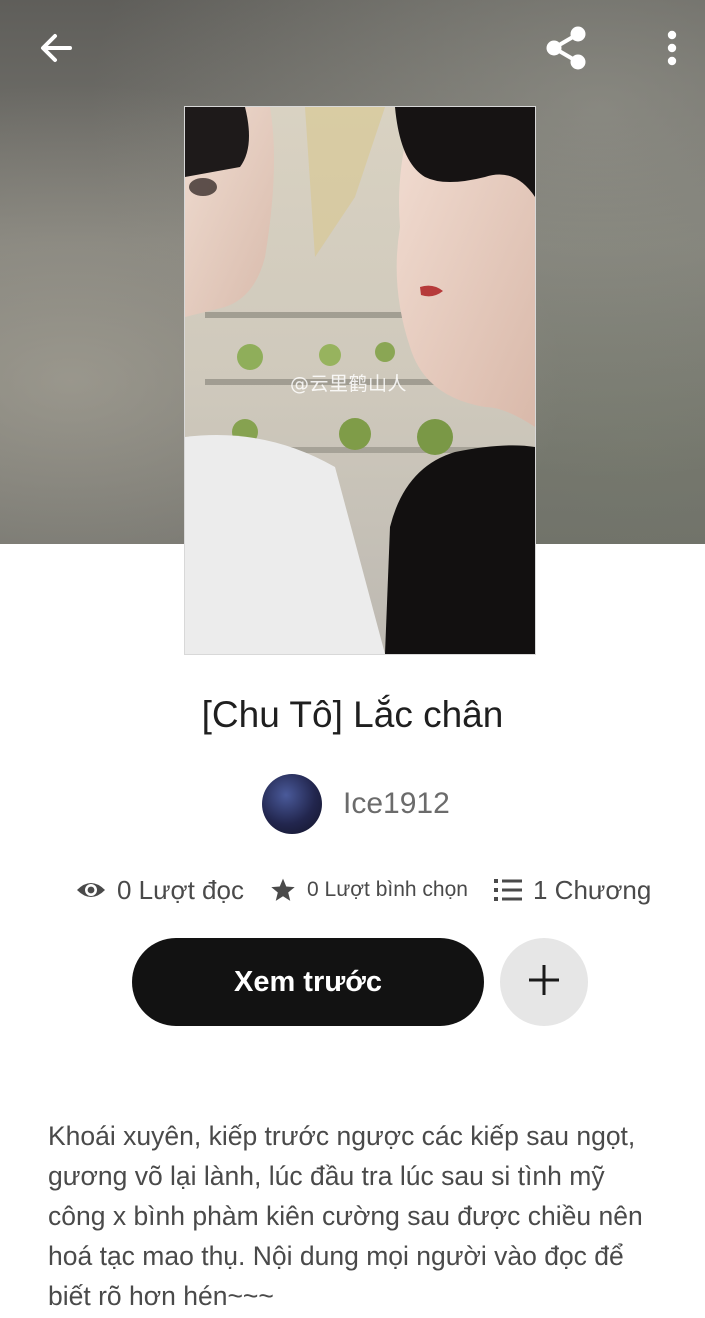 The height and width of the screenshot is (1318, 705). What do you see at coordinates (308, 982) in the screenshot?
I see `read-preview-button: Xem trước` at bounding box center [308, 982].